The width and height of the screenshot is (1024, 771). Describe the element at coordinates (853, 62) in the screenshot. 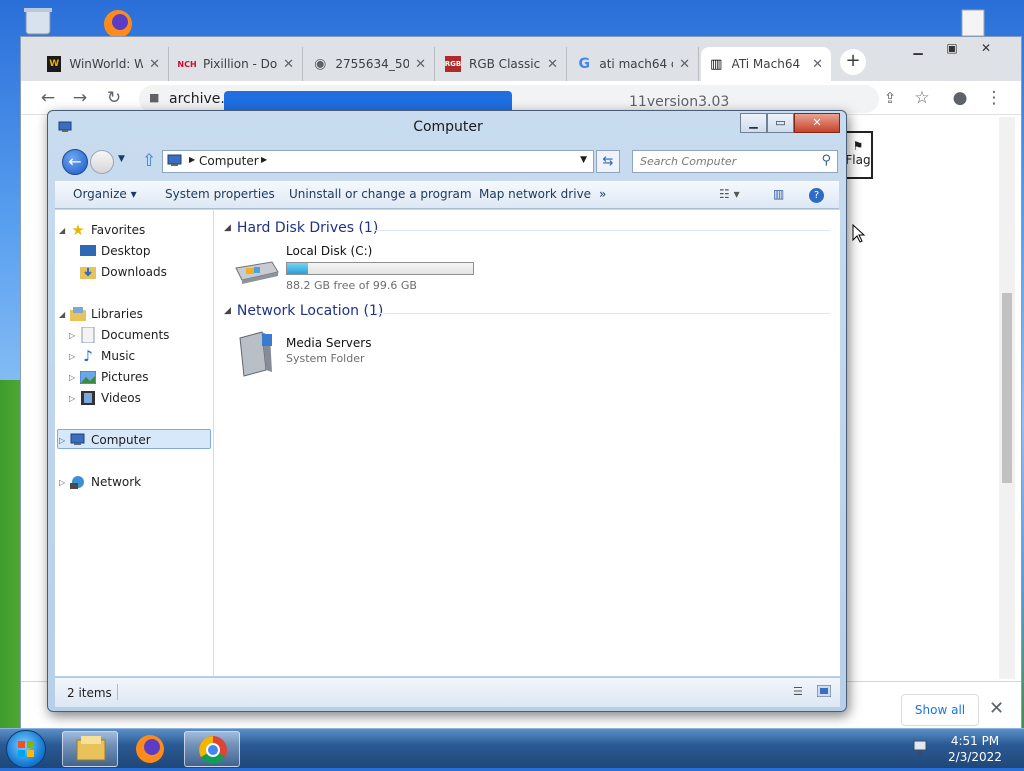

I see `new-tab-button: +` at that location.